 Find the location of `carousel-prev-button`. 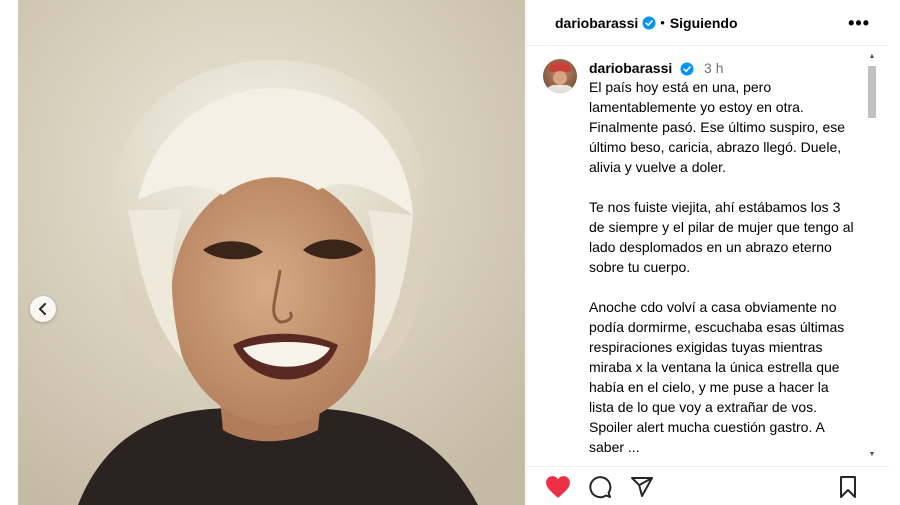

carousel-prev-button is located at coordinates (43, 309).